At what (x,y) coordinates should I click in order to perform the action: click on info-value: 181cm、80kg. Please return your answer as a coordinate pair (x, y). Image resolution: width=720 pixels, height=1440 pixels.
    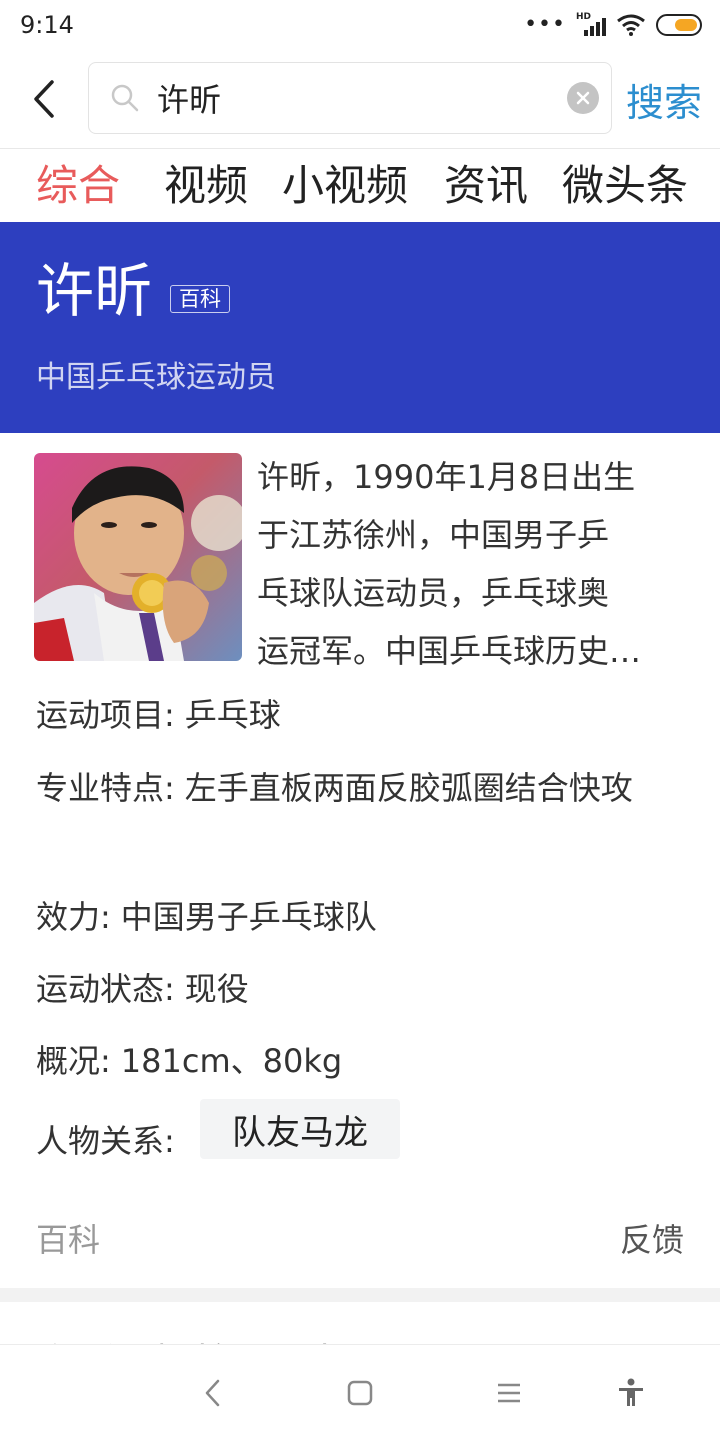
    Looking at the image, I should click on (231, 1061).